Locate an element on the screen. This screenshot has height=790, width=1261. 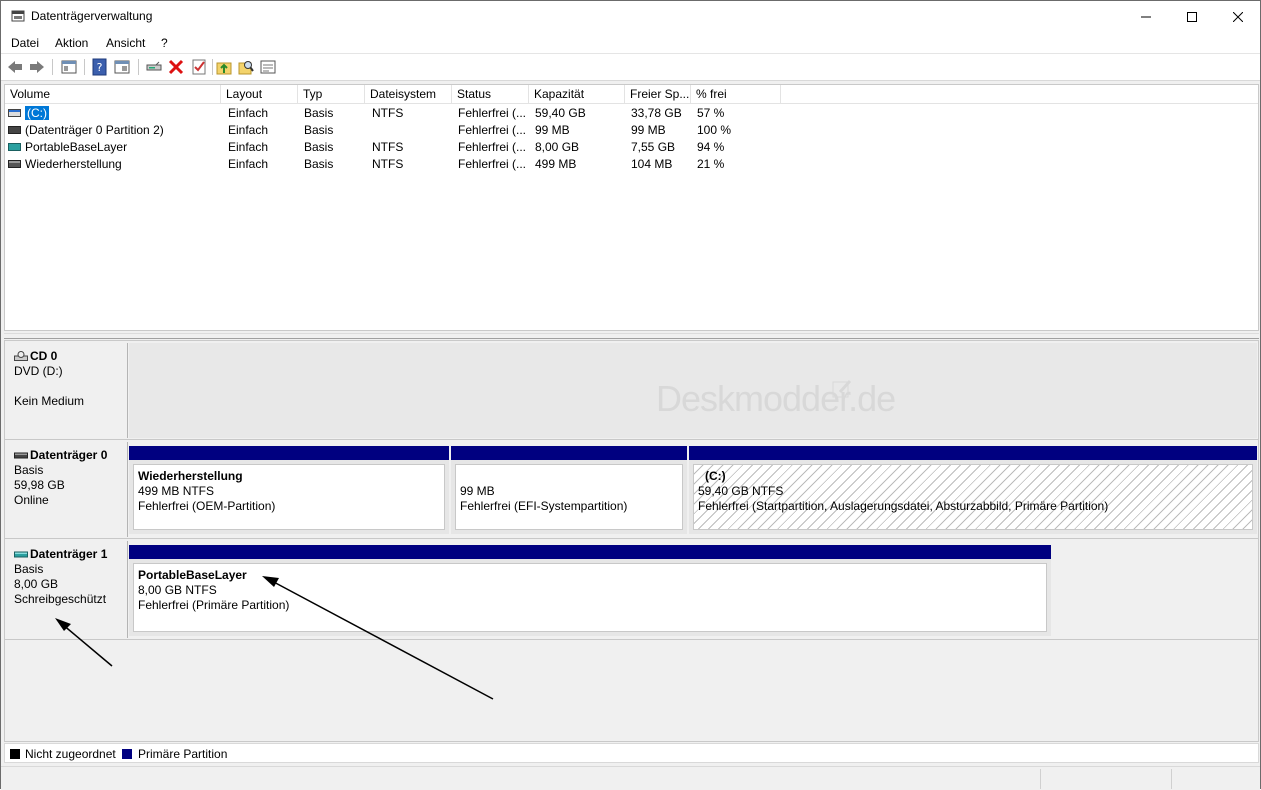
search-icon is located at coordinates (246, 67).